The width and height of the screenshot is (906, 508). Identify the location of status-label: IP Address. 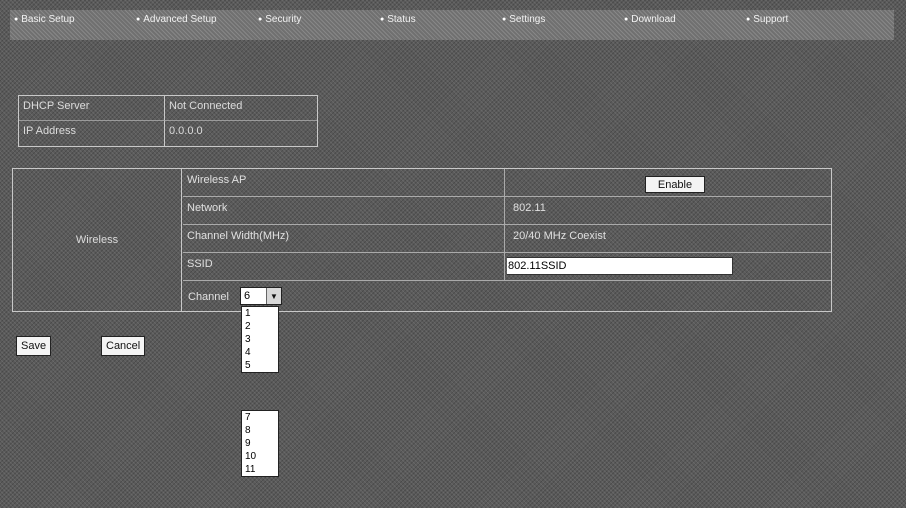
(92, 133).